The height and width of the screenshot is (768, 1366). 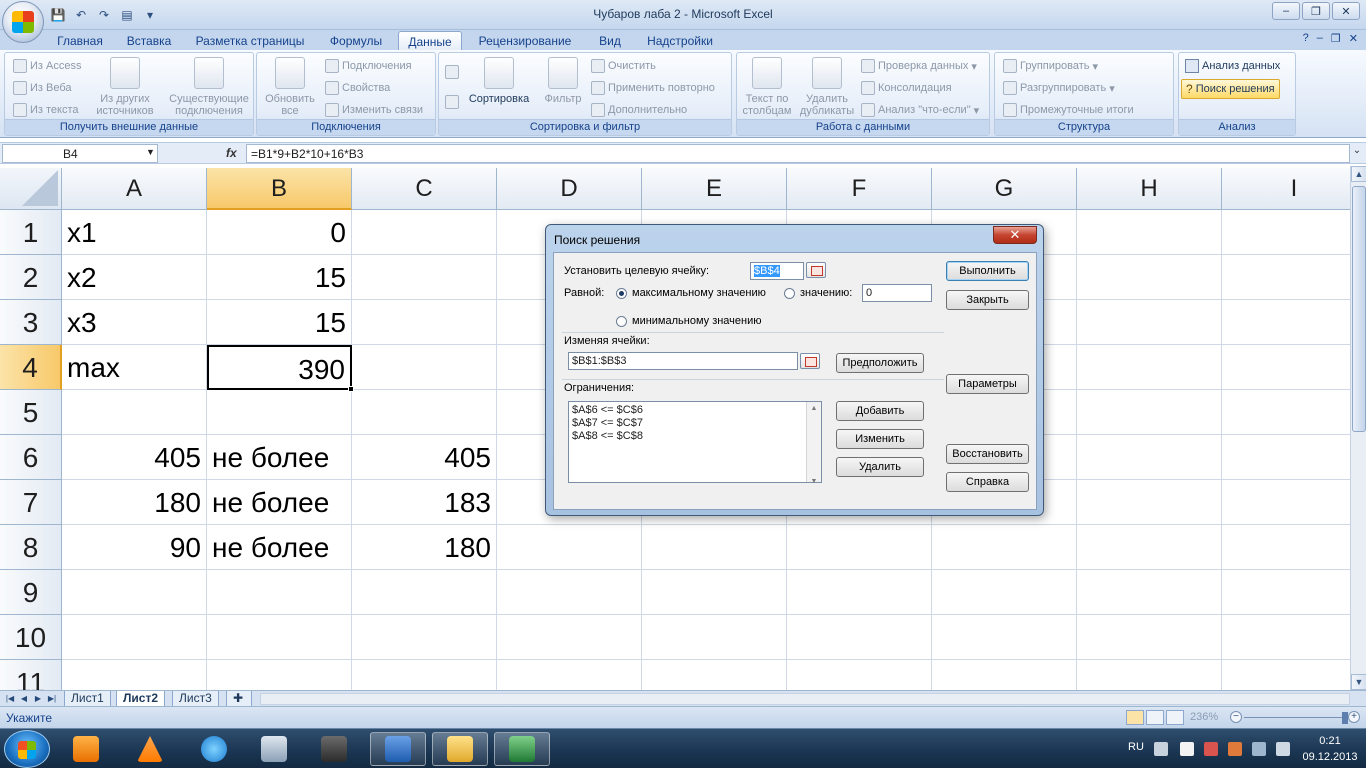 What do you see at coordinates (279, 367) in the screenshot?
I see `cell-b4: 390` at bounding box center [279, 367].